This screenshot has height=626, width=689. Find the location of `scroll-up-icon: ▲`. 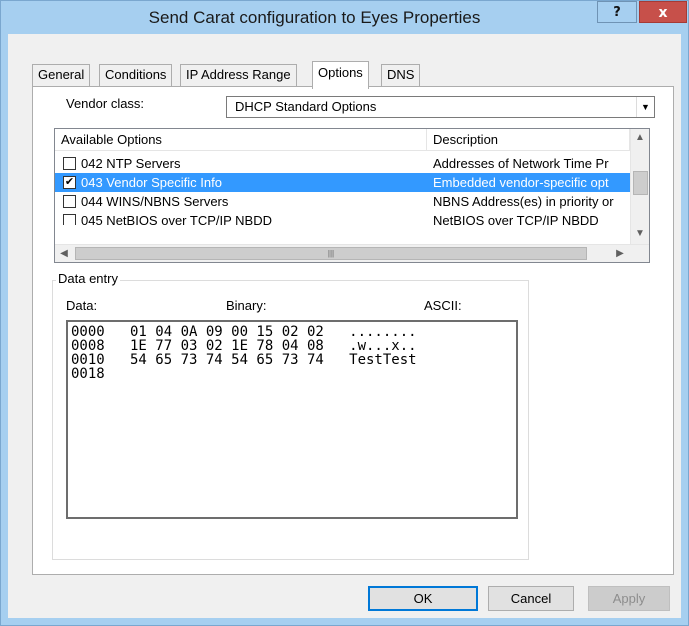

scroll-up-icon: ▲ is located at coordinates (640, 138).